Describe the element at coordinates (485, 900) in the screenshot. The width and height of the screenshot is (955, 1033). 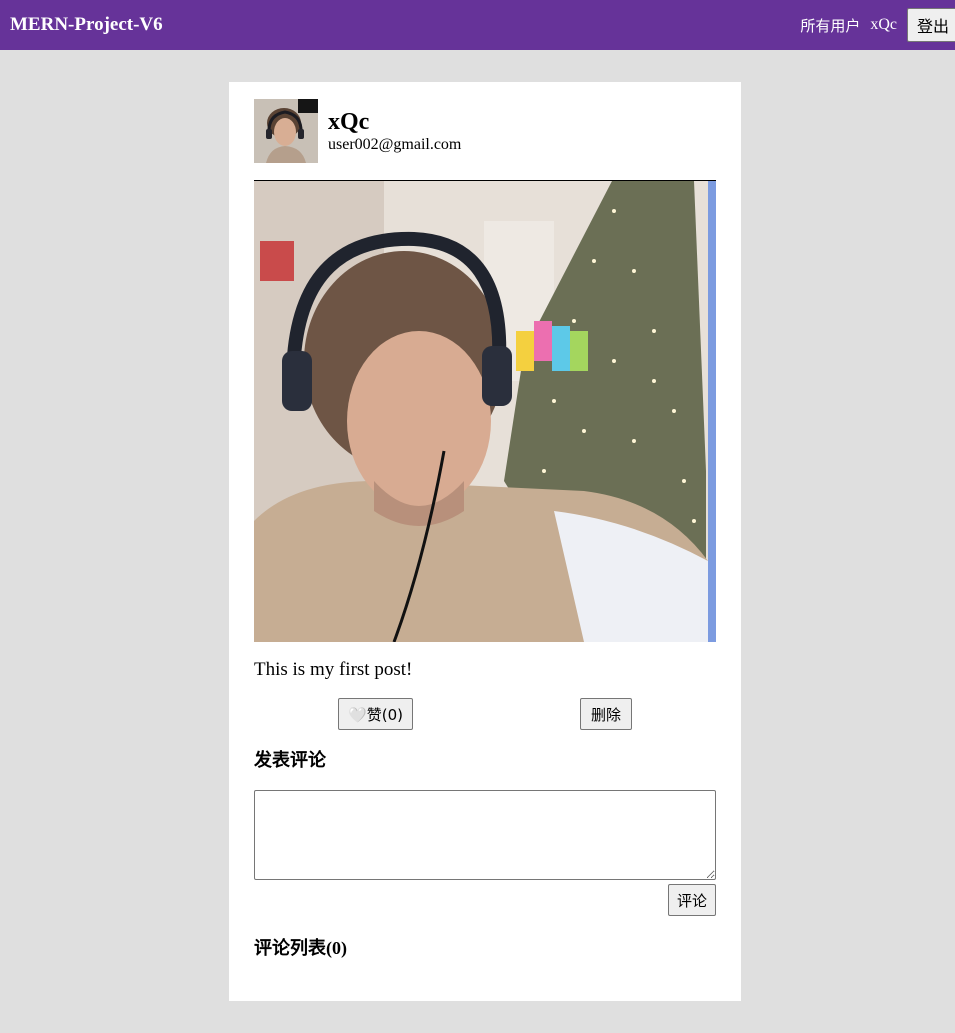
I see `comment-submit-row: 评论` at that location.